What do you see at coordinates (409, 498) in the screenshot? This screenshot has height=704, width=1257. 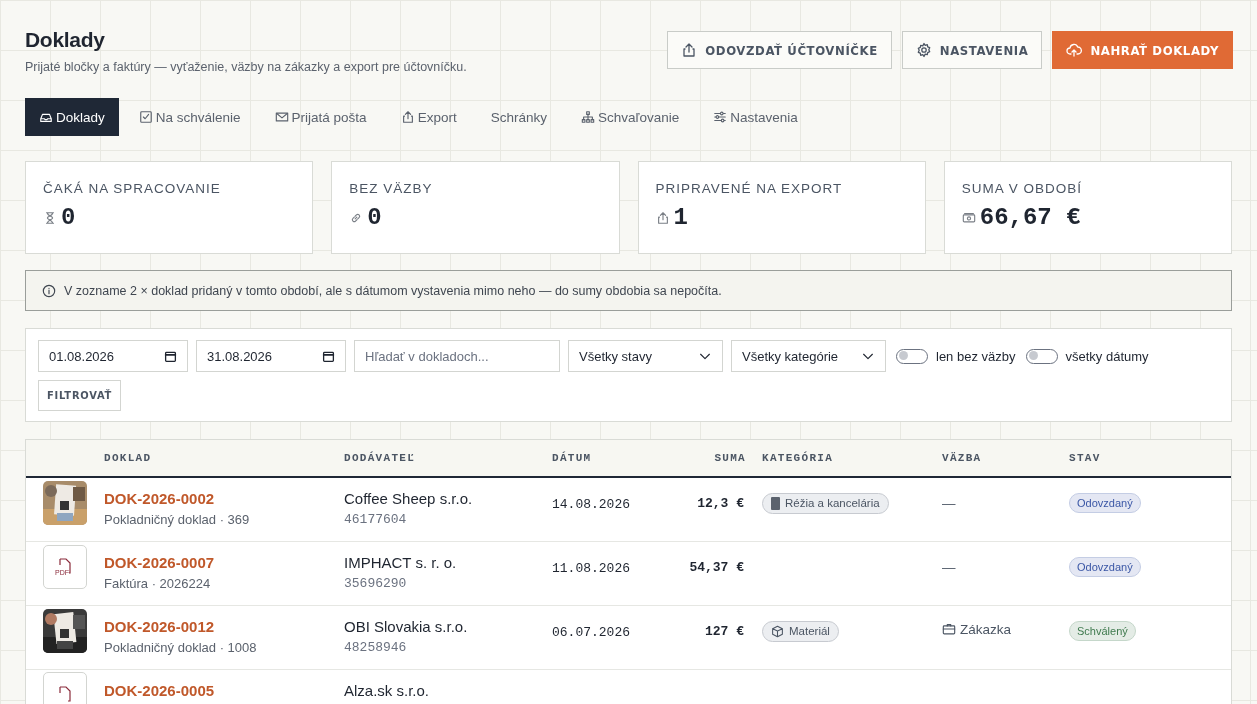 I see `supplier-name: Coffee Sheep s.r.o.` at bounding box center [409, 498].